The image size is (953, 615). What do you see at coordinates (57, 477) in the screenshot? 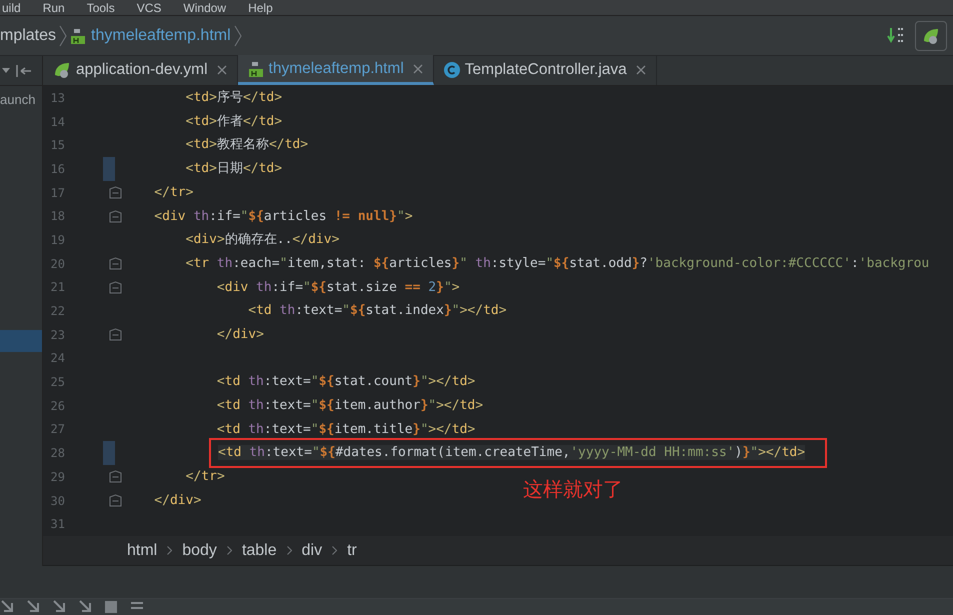
I see `line-number: 29` at bounding box center [57, 477].